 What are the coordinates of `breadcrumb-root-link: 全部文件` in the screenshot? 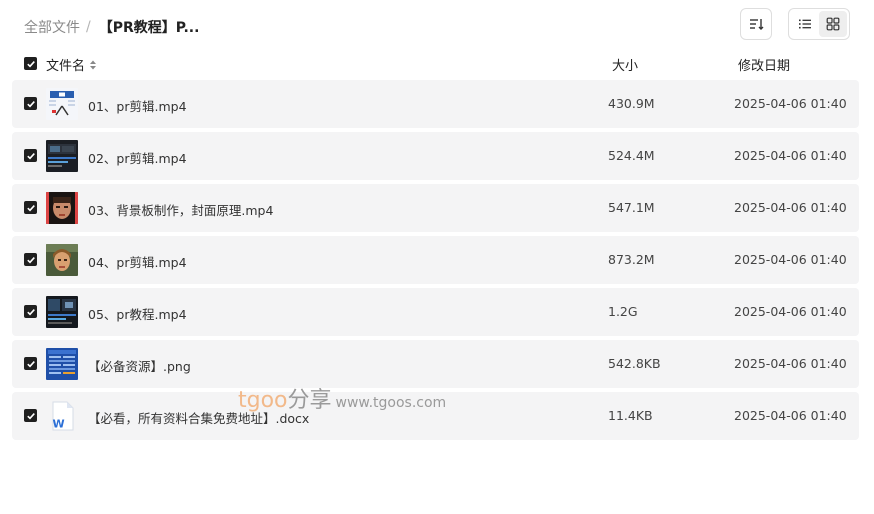 It's located at (52, 27).